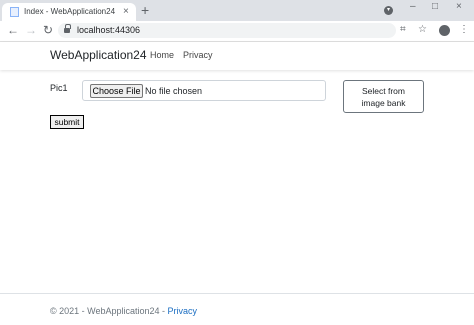 This screenshot has height=325, width=474. What do you see at coordinates (227, 30) in the screenshot?
I see `address-bar: localhost:44306` at bounding box center [227, 30].